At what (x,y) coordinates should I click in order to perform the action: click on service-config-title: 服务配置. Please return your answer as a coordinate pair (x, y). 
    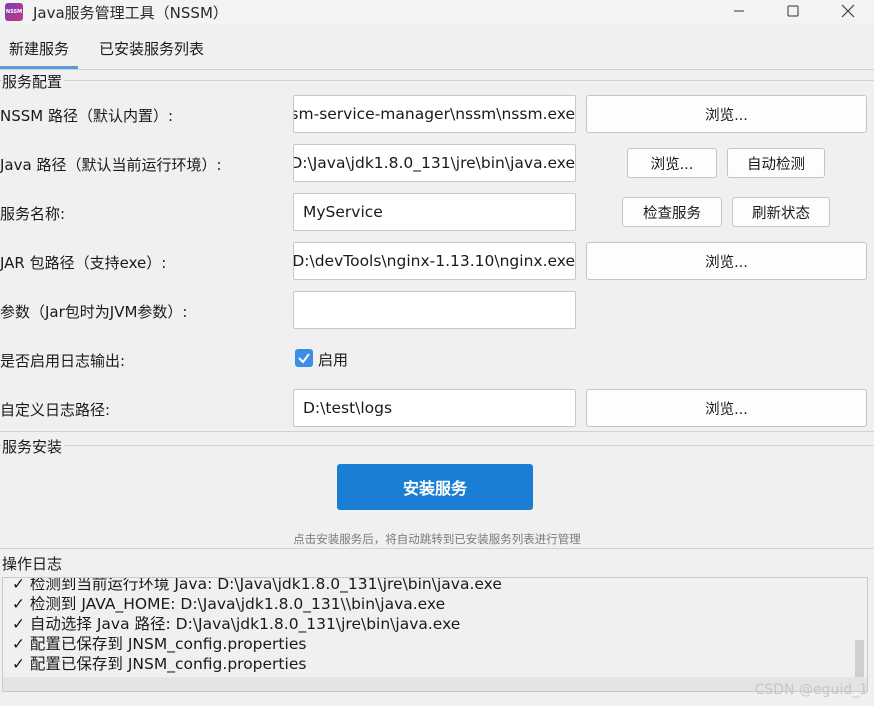
    Looking at the image, I should click on (33, 81).